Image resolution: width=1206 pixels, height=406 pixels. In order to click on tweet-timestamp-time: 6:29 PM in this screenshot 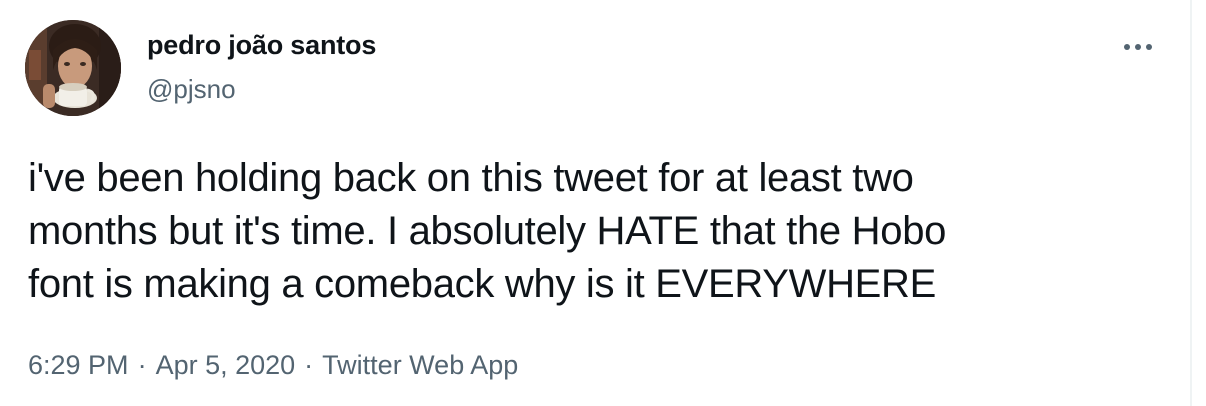, I will do `click(78, 365)`.